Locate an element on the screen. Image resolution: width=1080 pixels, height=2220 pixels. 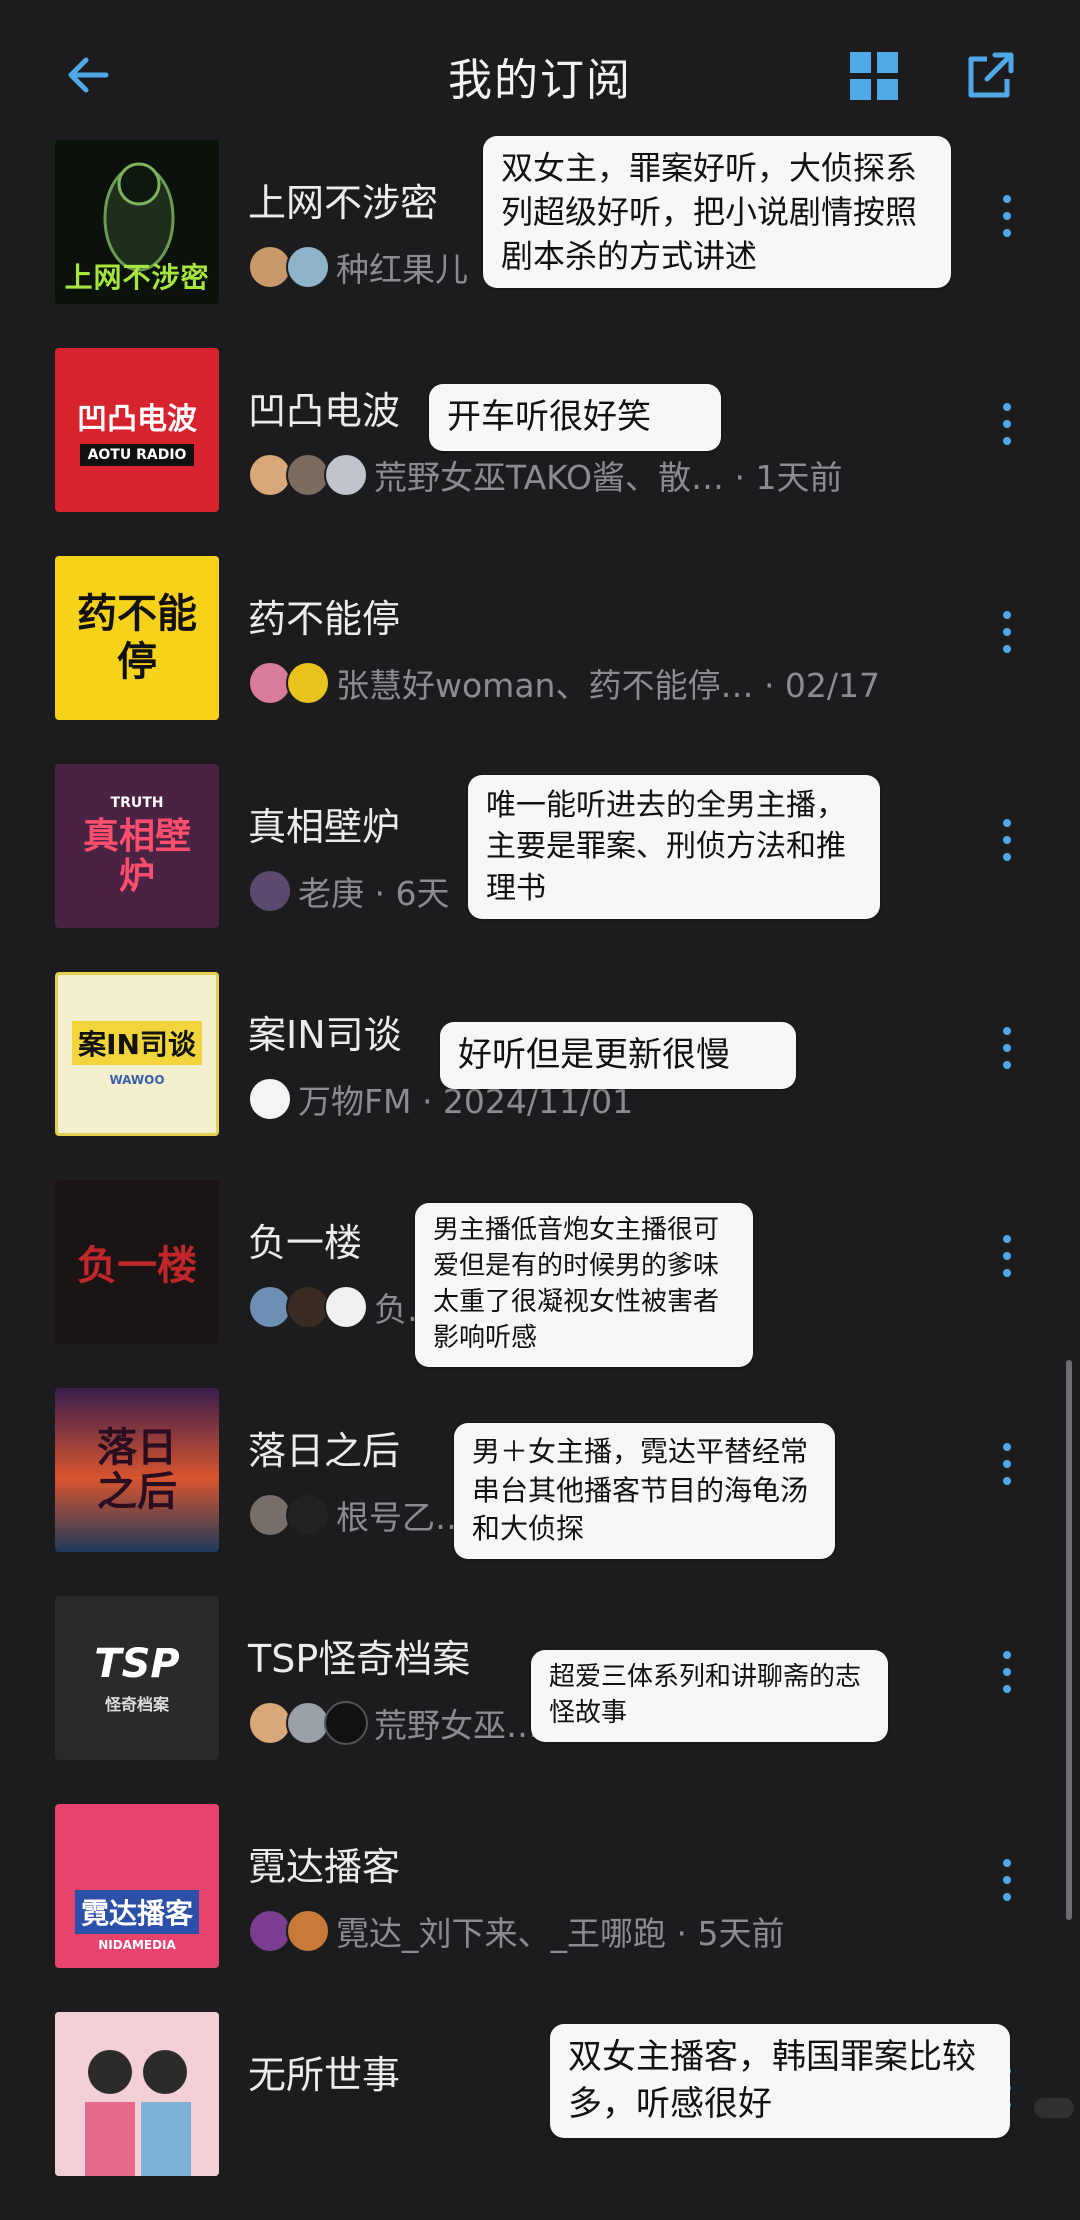
podcast-cover: 凹凸电波 AOTU RADIO is located at coordinates (137, 430).